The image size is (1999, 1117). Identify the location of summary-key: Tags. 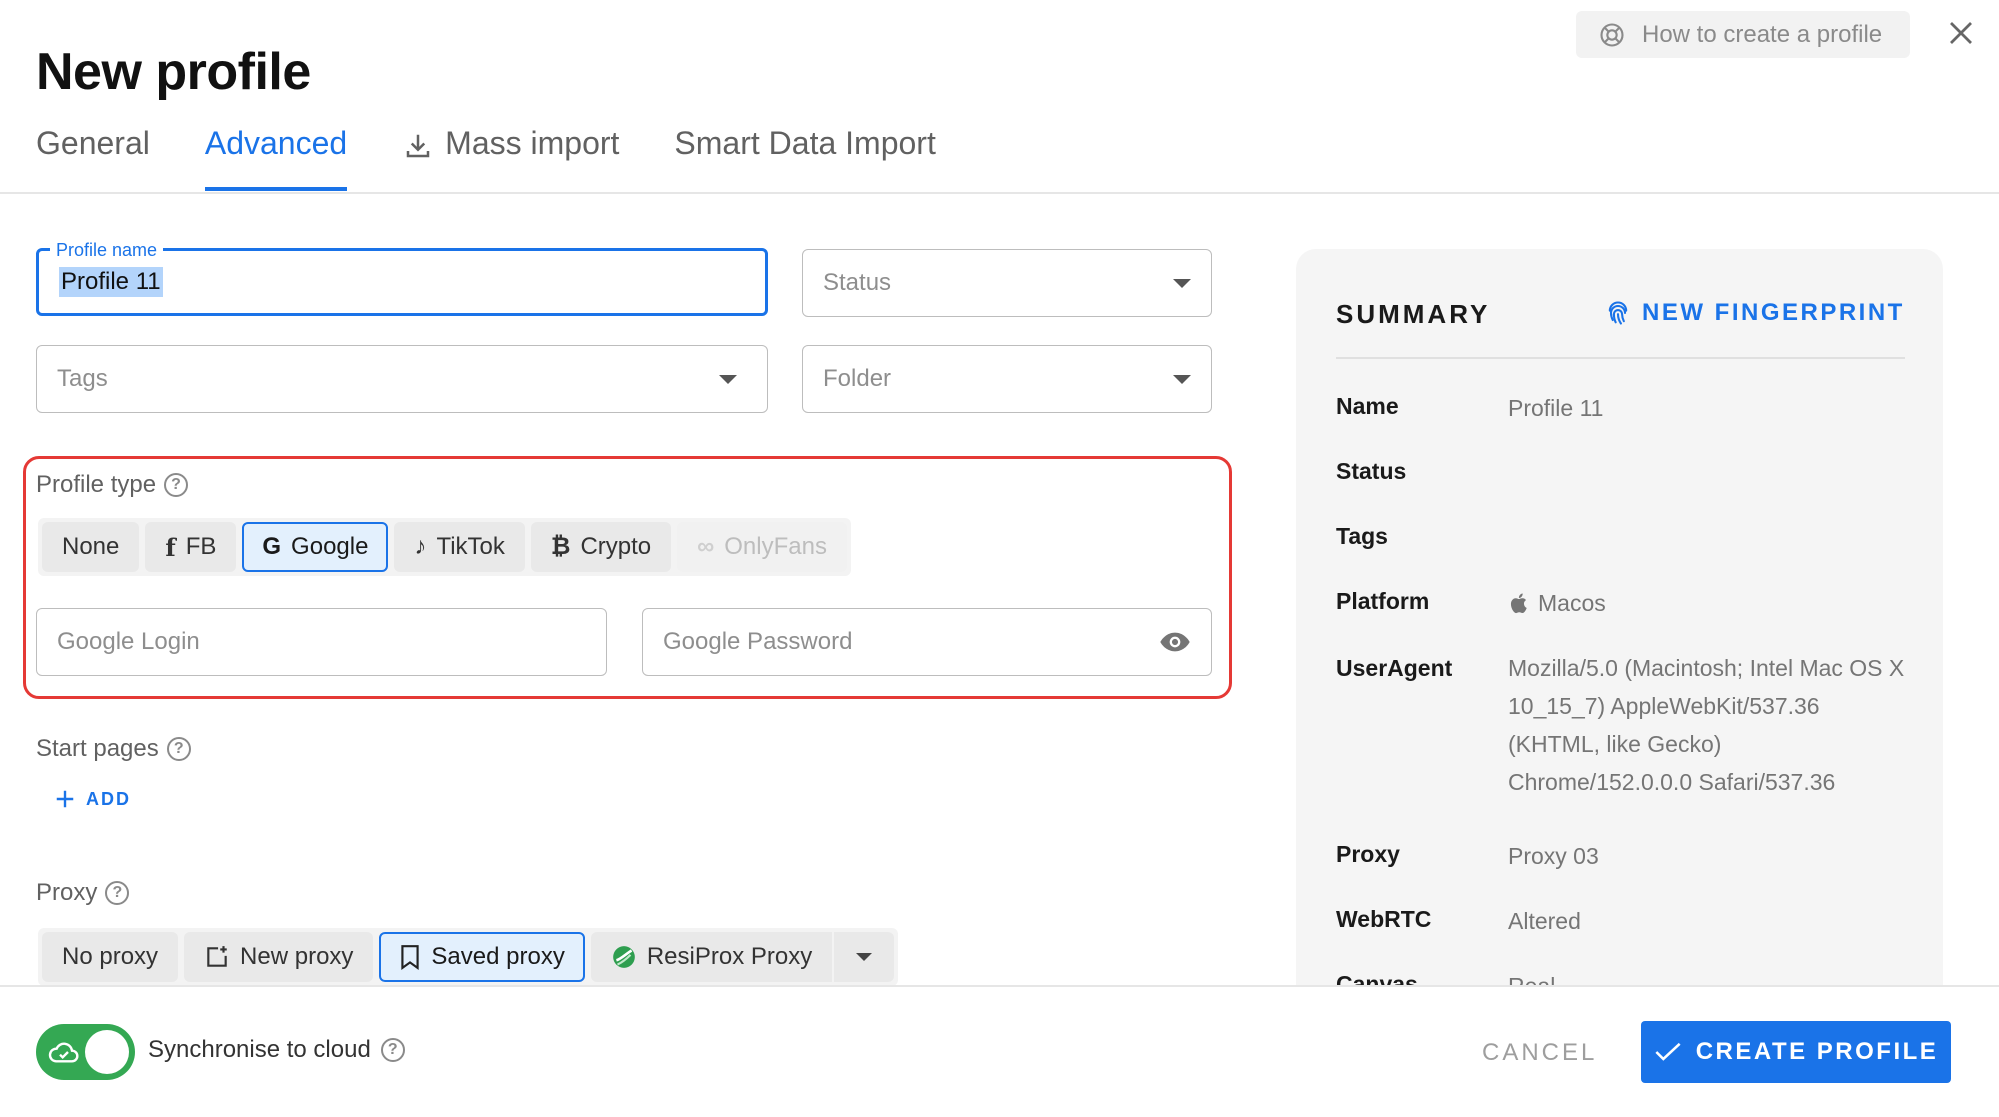
(1362, 536).